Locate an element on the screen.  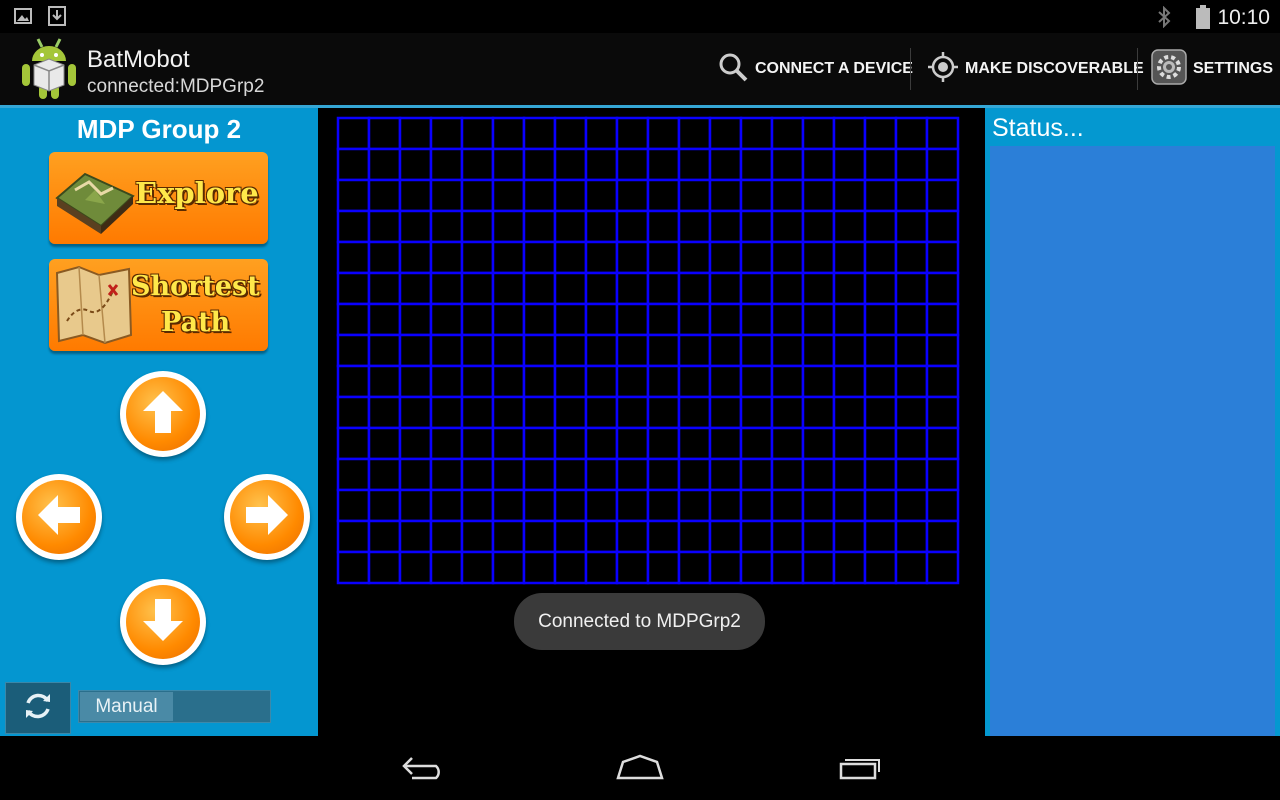
mode-toggle: Manual is located at coordinates (174, 706).